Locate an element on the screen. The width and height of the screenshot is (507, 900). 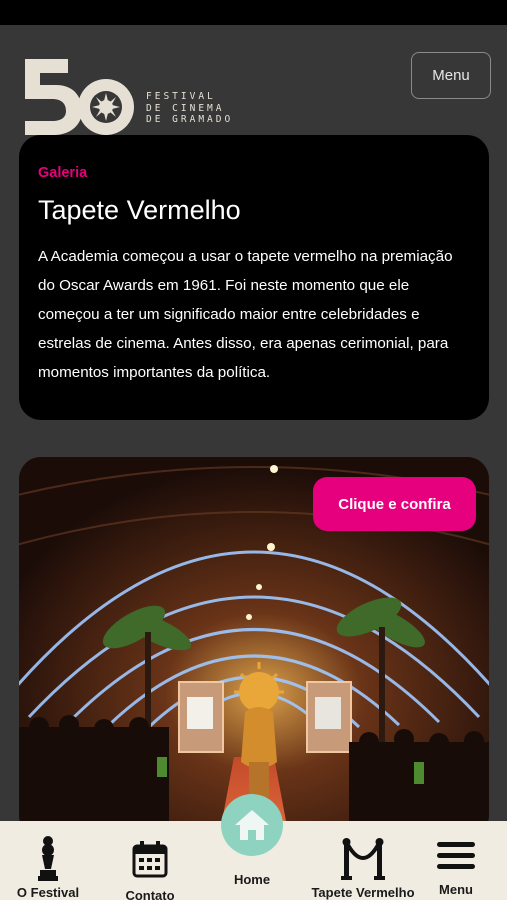
nav-label-home: Home is located at coordinates (252, 879).